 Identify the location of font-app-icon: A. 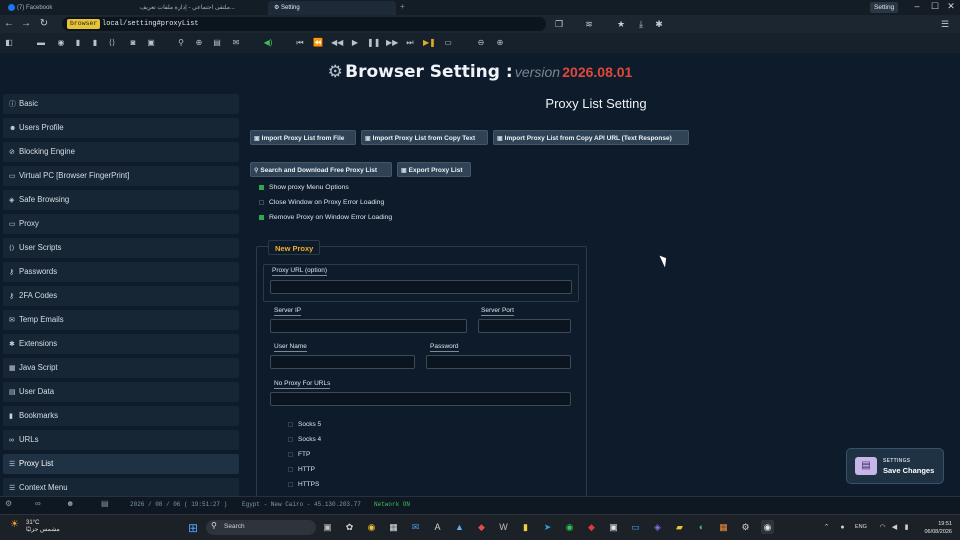
(437, 527).